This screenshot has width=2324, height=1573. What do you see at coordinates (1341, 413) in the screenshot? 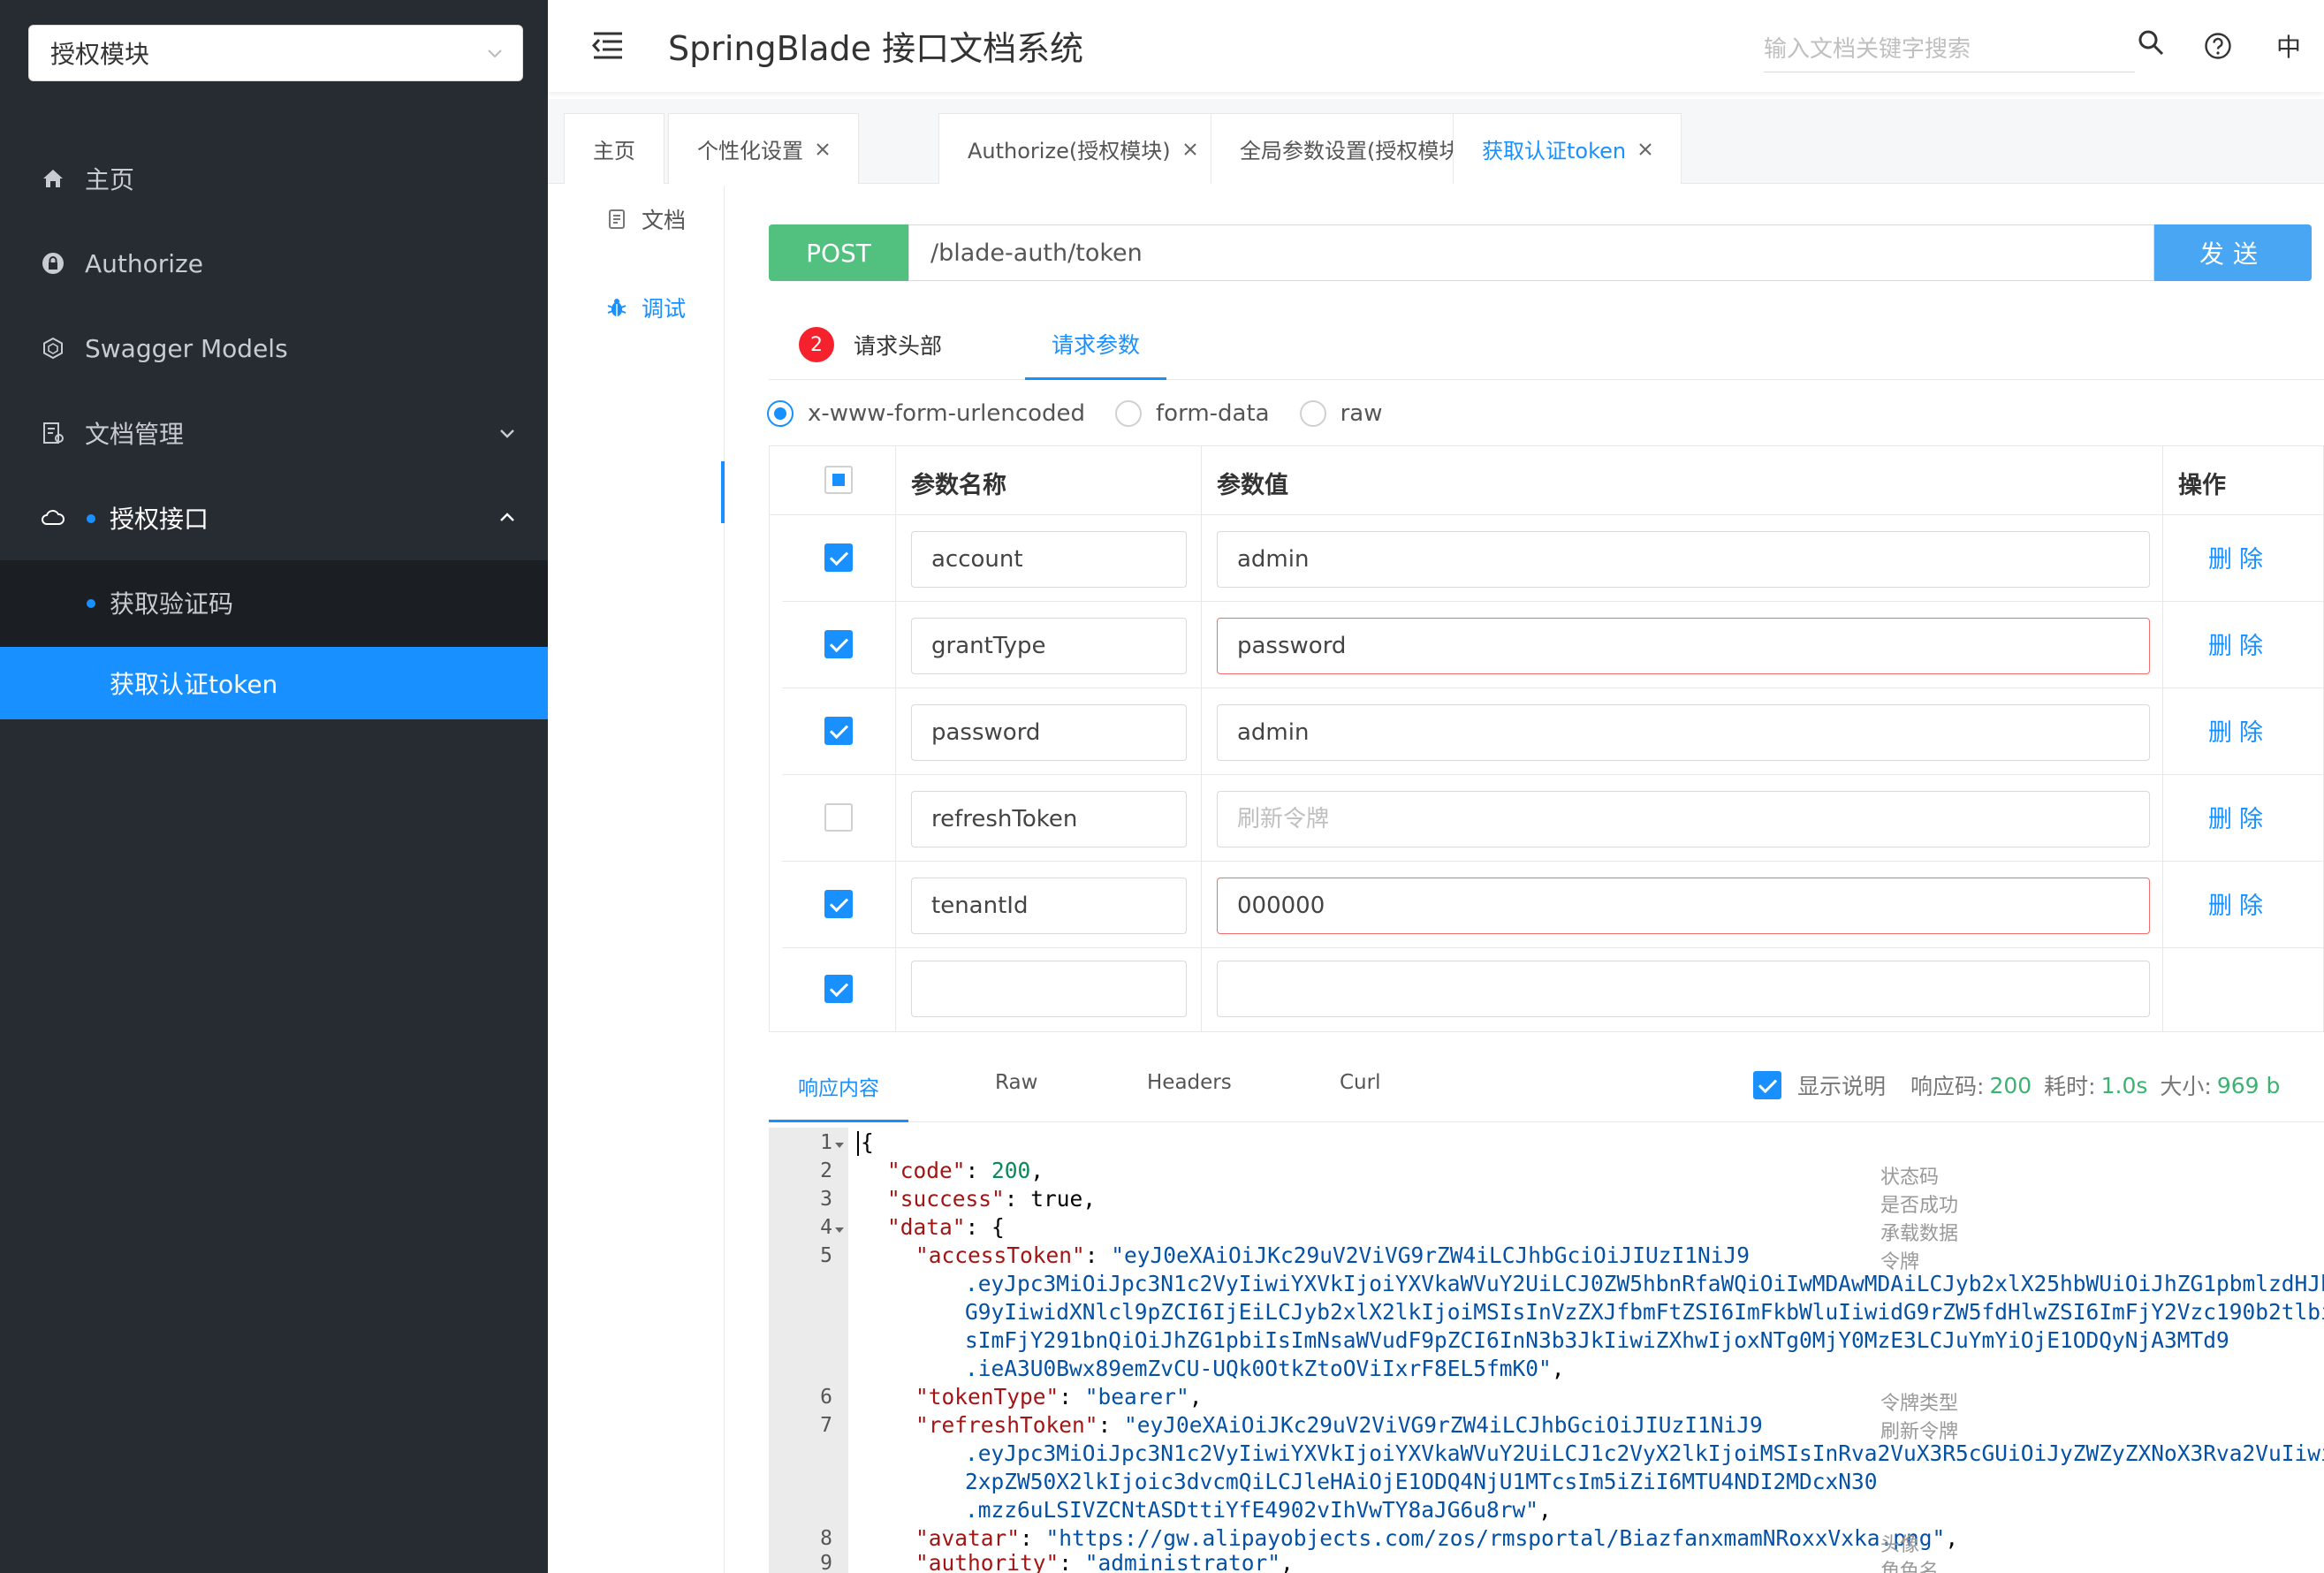
I see `radio-raw: raw` at bounding box center [1341, 413].